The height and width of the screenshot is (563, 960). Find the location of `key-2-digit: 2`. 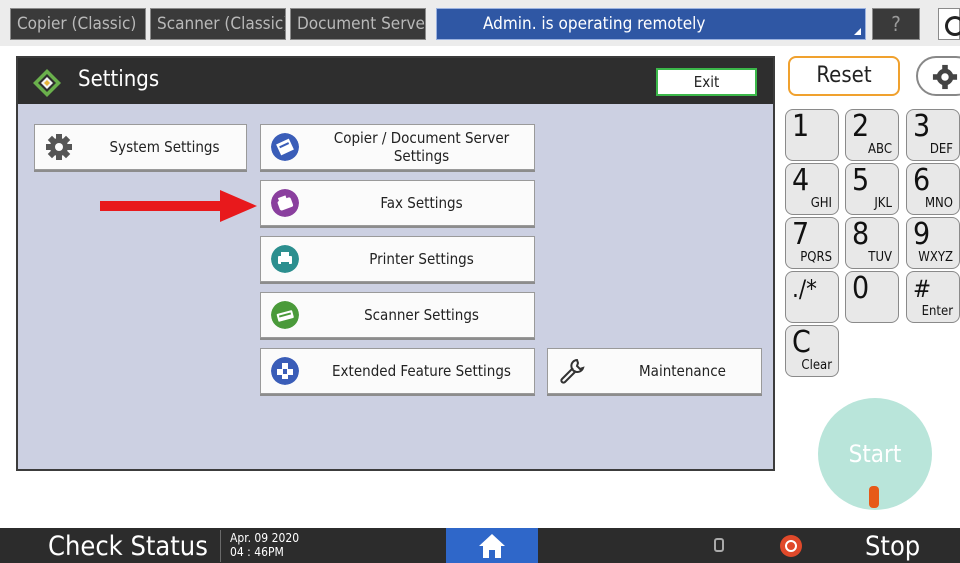

key-2-digit: 2 is located at coordinates (861, 126).